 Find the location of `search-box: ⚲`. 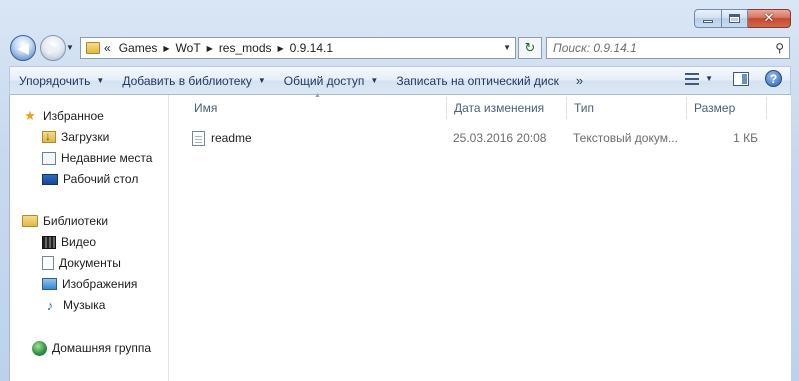

search-box: ⚲ is located at coordinates (668, 48).